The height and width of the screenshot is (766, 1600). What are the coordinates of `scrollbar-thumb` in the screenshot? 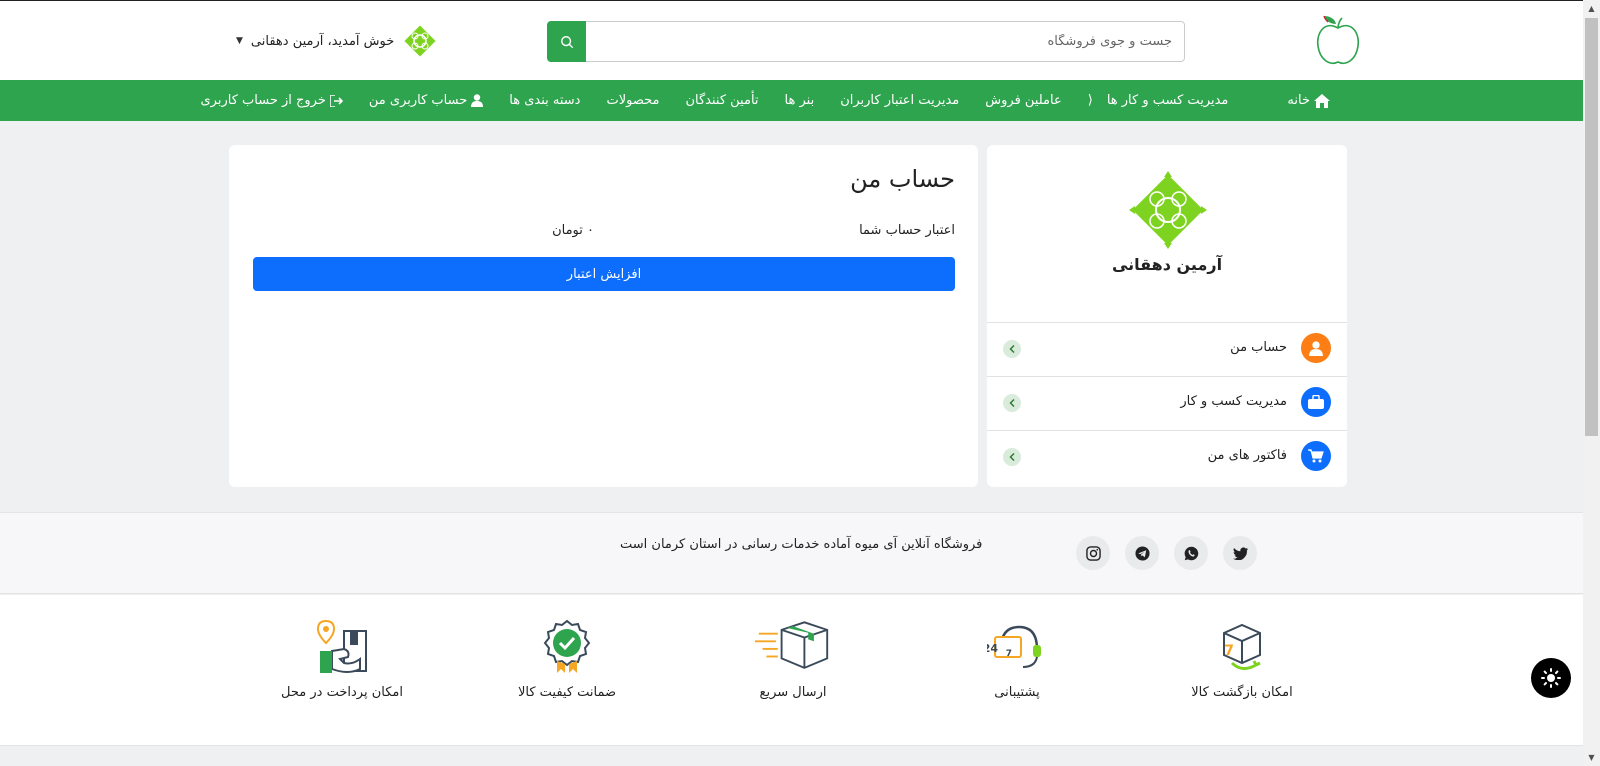 It's located at (1591, 227).